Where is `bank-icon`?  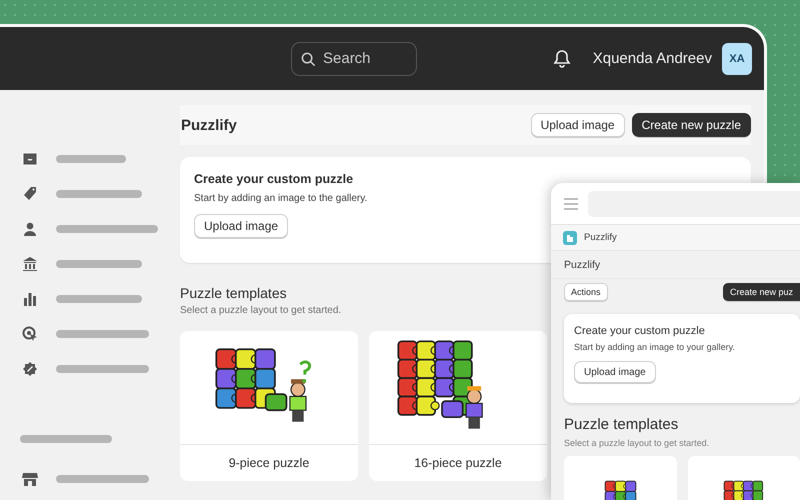 bank-icon is located at coordinates (30, 264).